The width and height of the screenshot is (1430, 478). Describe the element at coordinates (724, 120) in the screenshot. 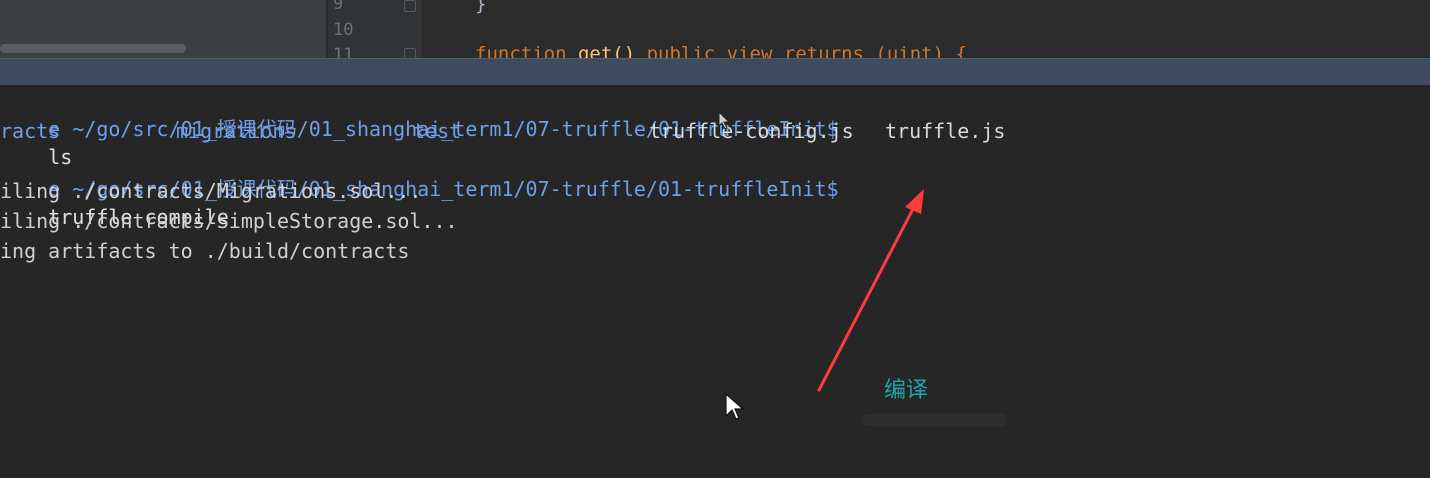

I see `text-cursor-icon` at that location.